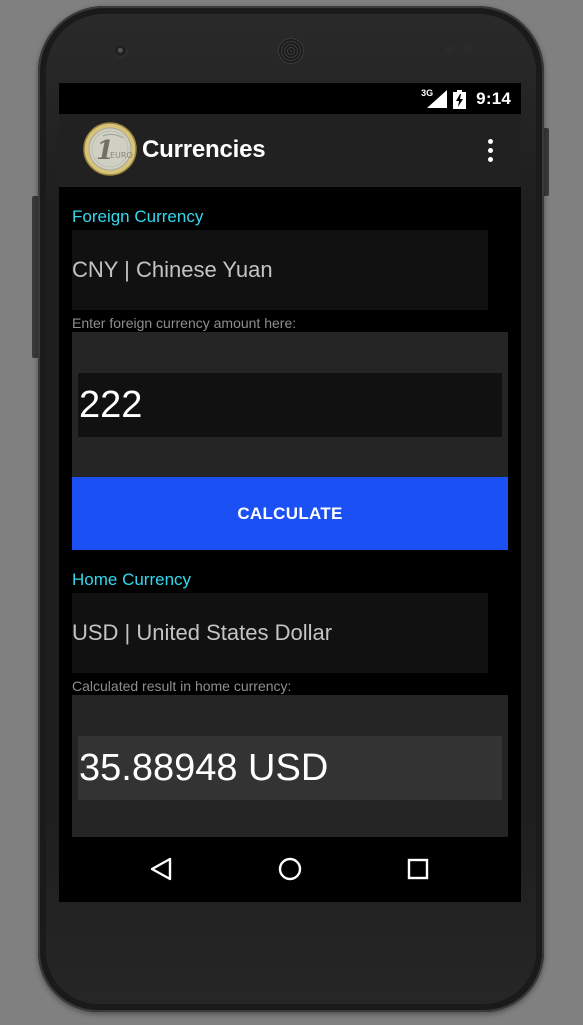  I want to click on status-icons: 3G 9:14, so click(466, 99).